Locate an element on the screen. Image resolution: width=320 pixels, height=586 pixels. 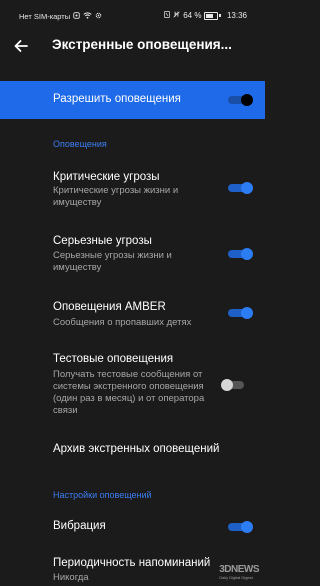
amber-alerts-subtitle: Сообщения о пропавших детях is located at coordinates (122, 322).